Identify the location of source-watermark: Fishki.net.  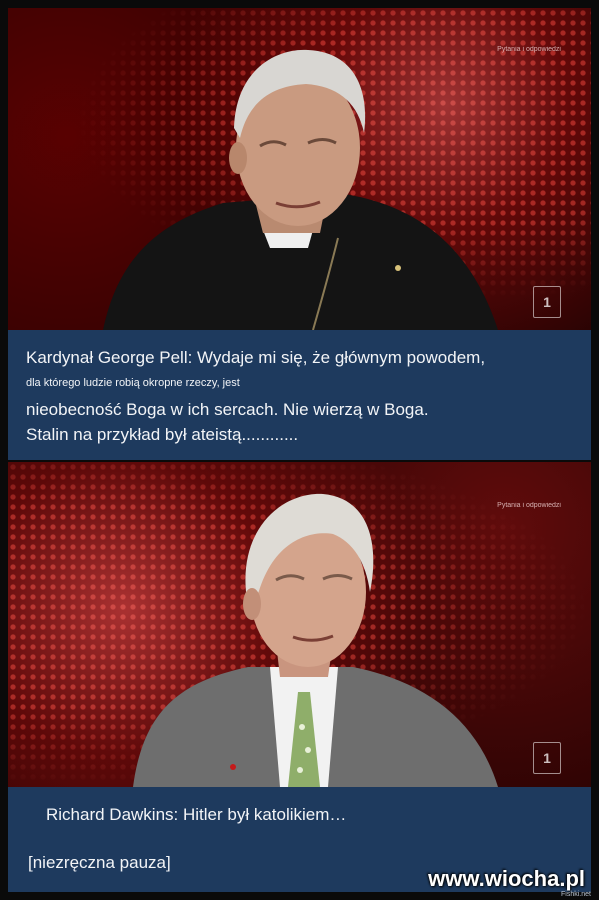
(576, 894).